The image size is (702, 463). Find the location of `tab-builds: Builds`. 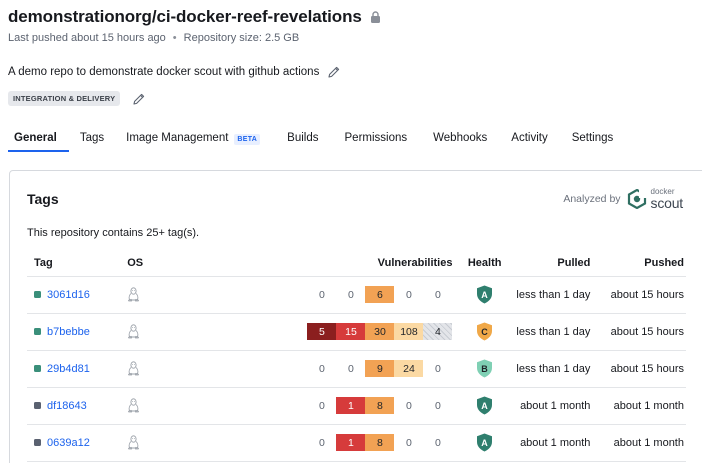

tab-builds: Builds is located at coordinates (300, 139).